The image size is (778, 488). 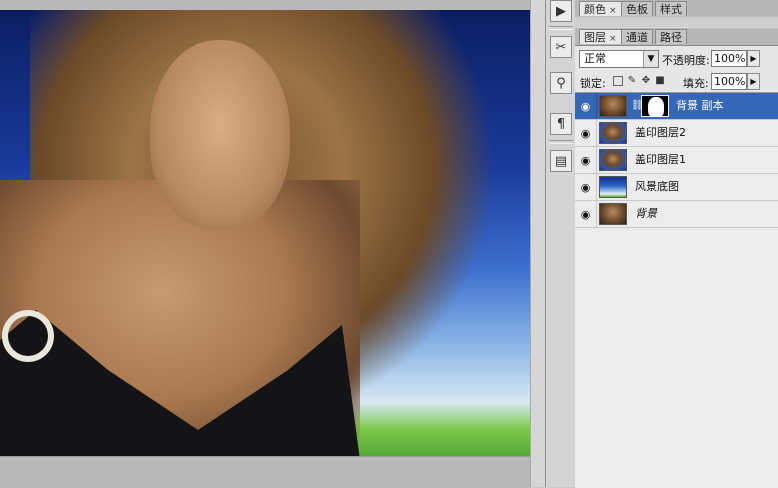 I want to click on tab-paths: 路径, so click(x=671, y=36).